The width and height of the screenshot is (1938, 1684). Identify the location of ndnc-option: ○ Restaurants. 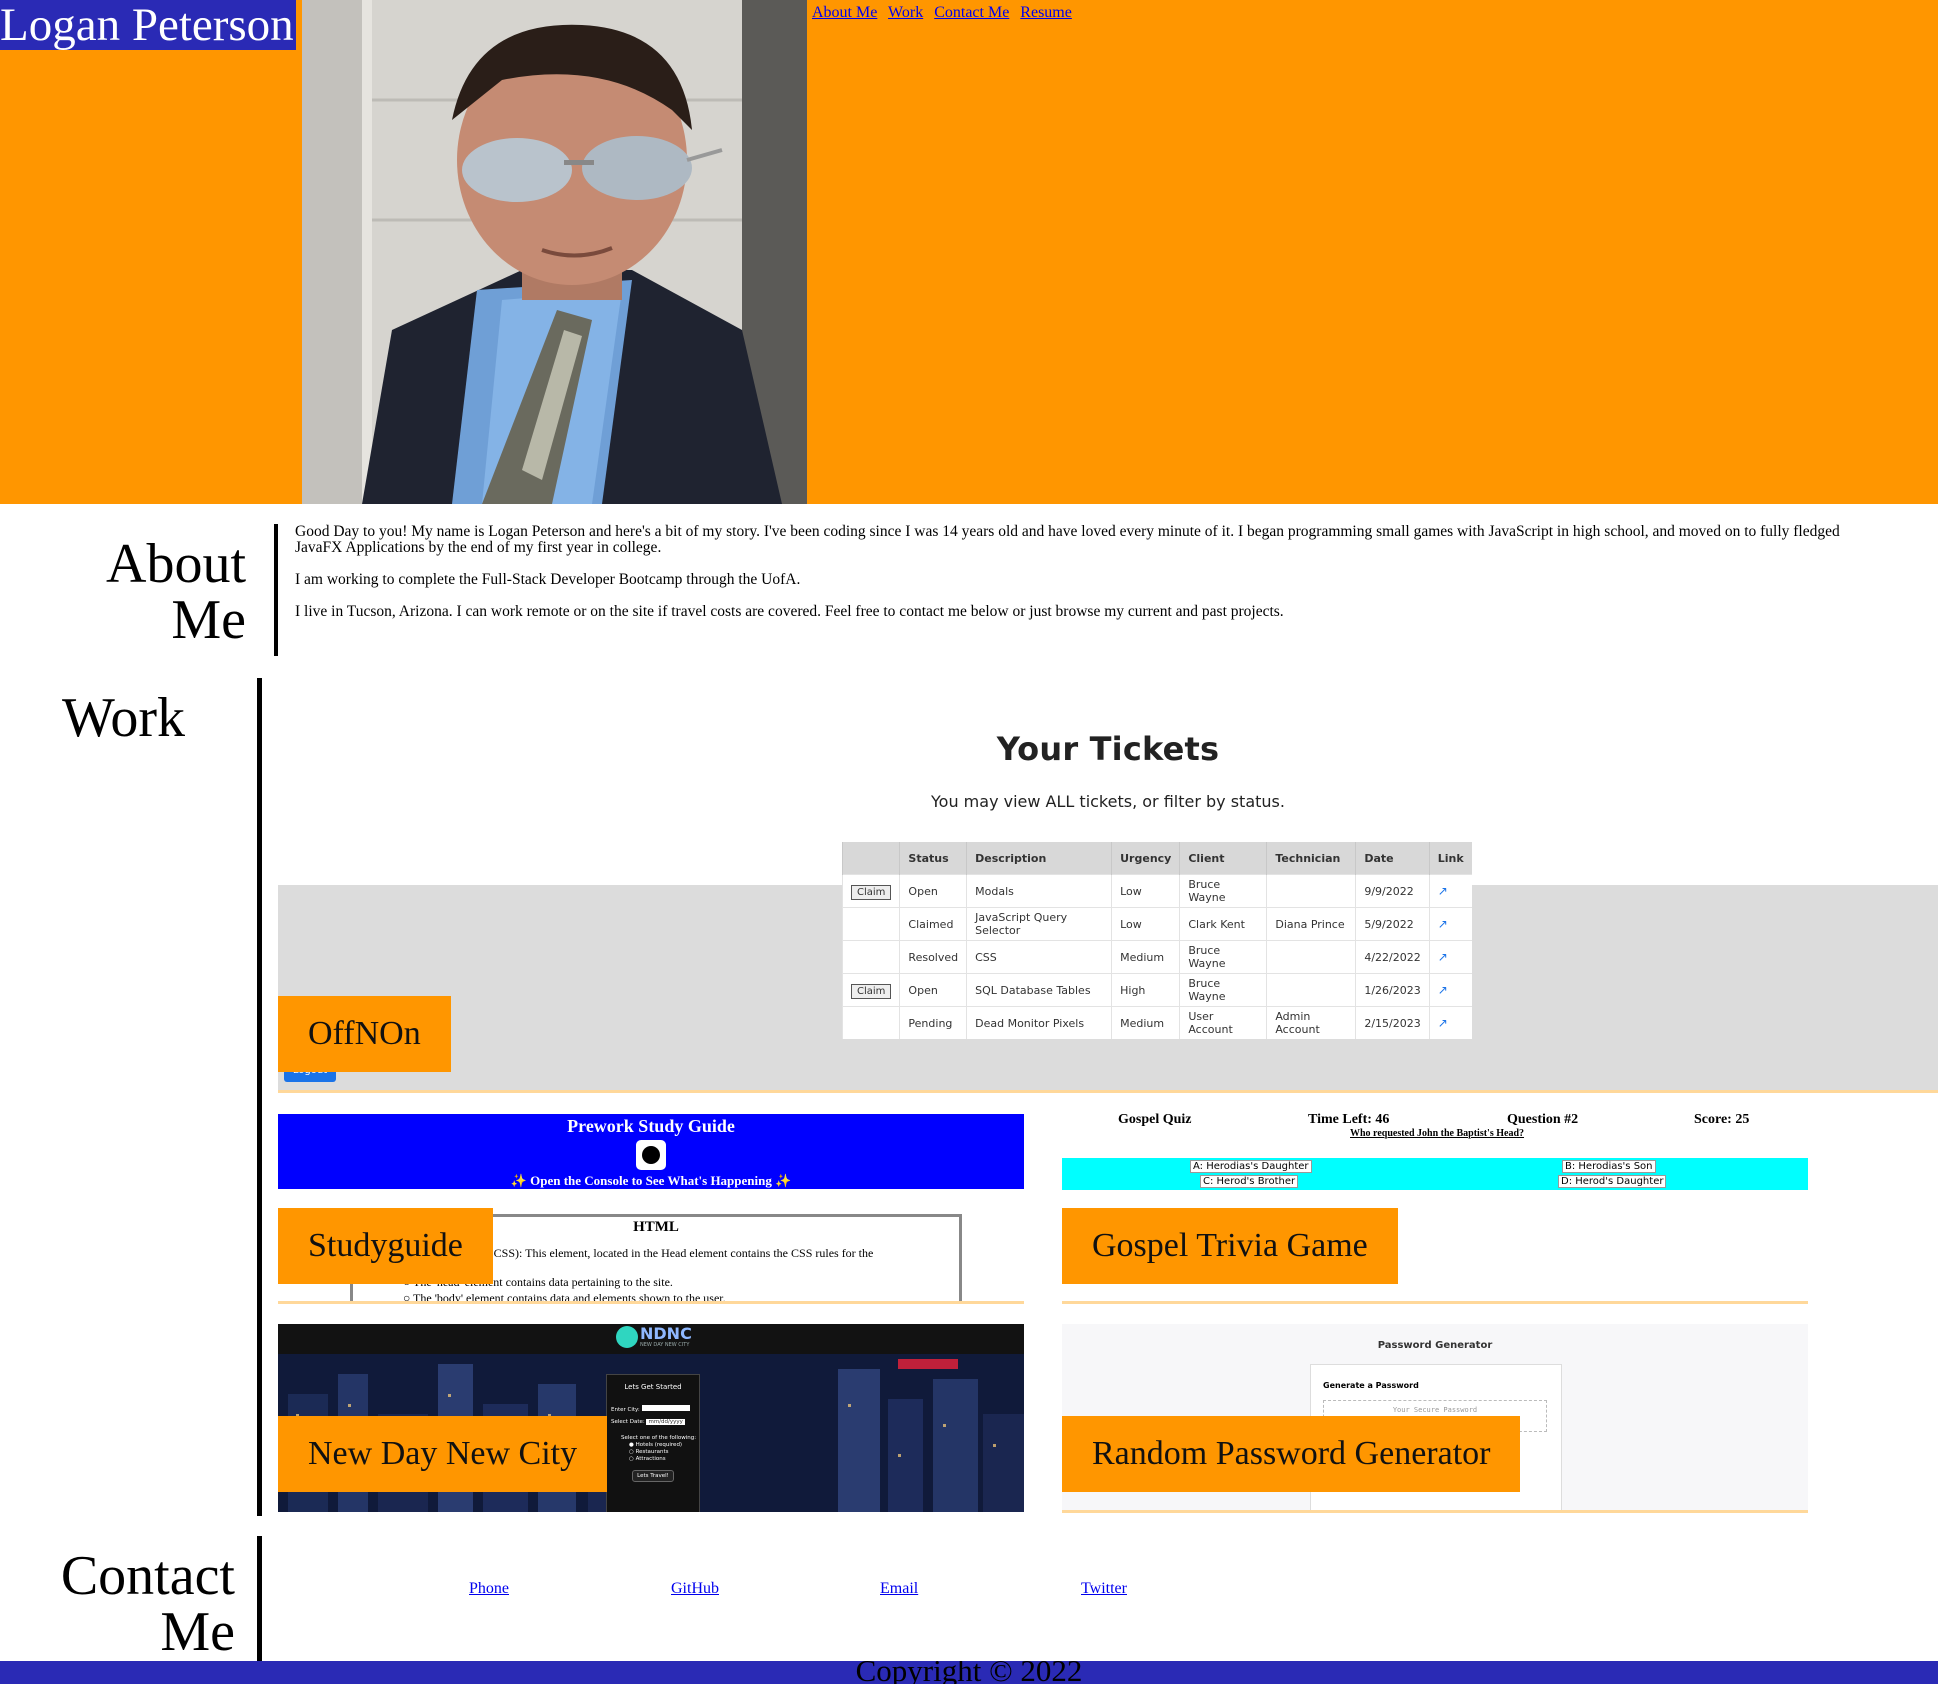
(664, 1452).